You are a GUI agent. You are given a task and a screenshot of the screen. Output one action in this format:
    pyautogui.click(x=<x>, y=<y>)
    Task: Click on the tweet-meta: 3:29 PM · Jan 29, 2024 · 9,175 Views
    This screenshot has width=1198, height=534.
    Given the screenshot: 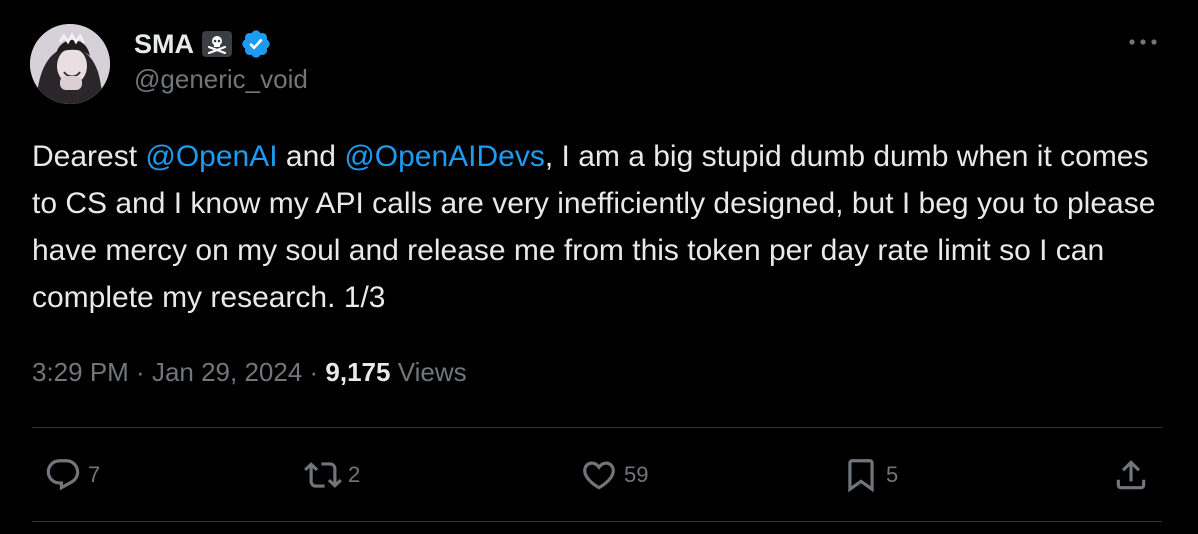 What is the action you would take?
    pyautogui.click(x=249, y=372)
    